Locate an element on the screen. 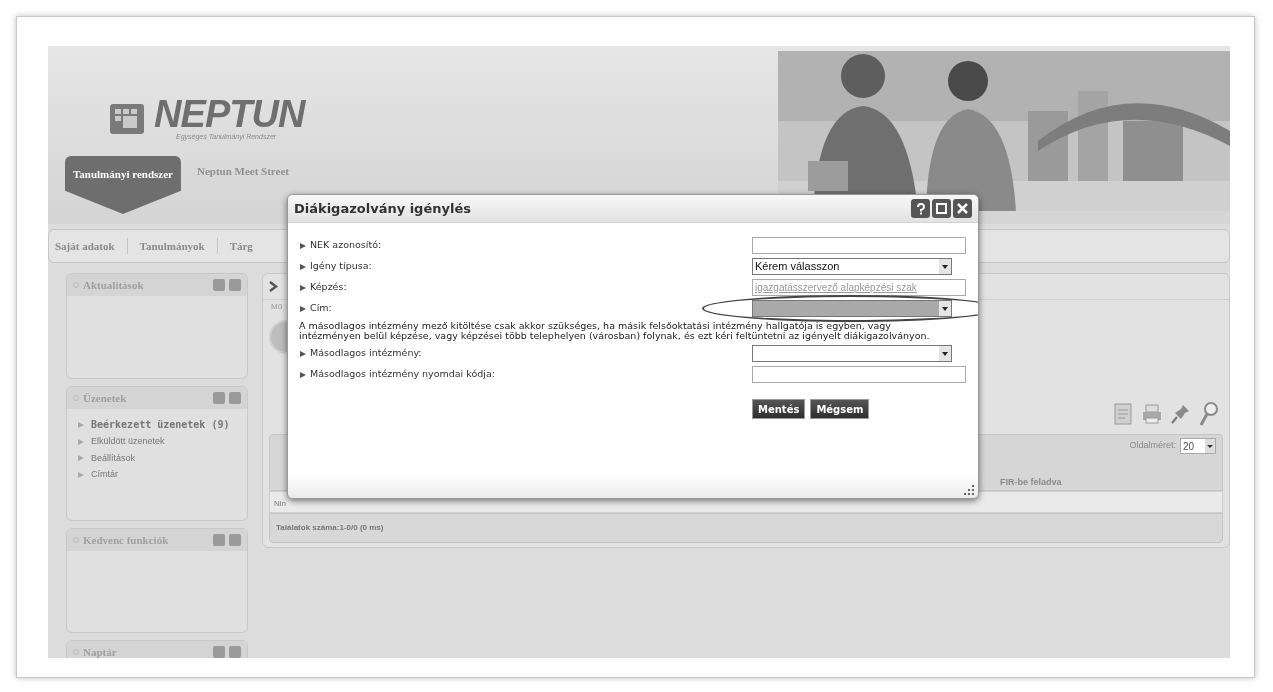 This screenshot has height=692, width=1273. dialog-title: Diákigazolvány igénylés is located at coordinates (382, 208).